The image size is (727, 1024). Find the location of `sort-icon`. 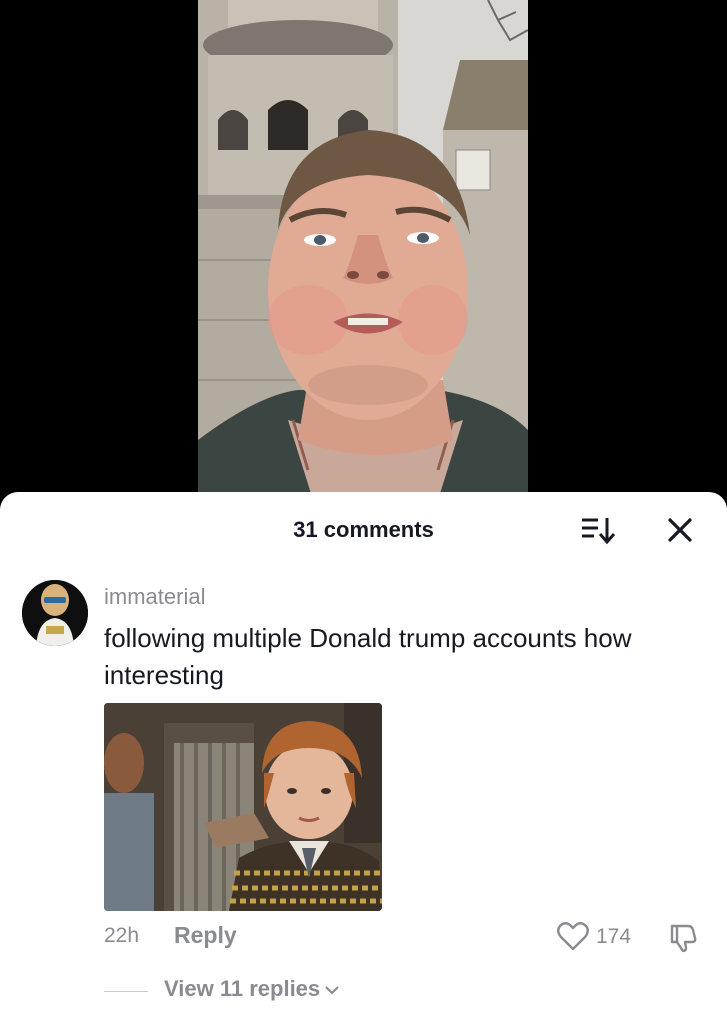

sort-icon is located at coordinates (599, 531).